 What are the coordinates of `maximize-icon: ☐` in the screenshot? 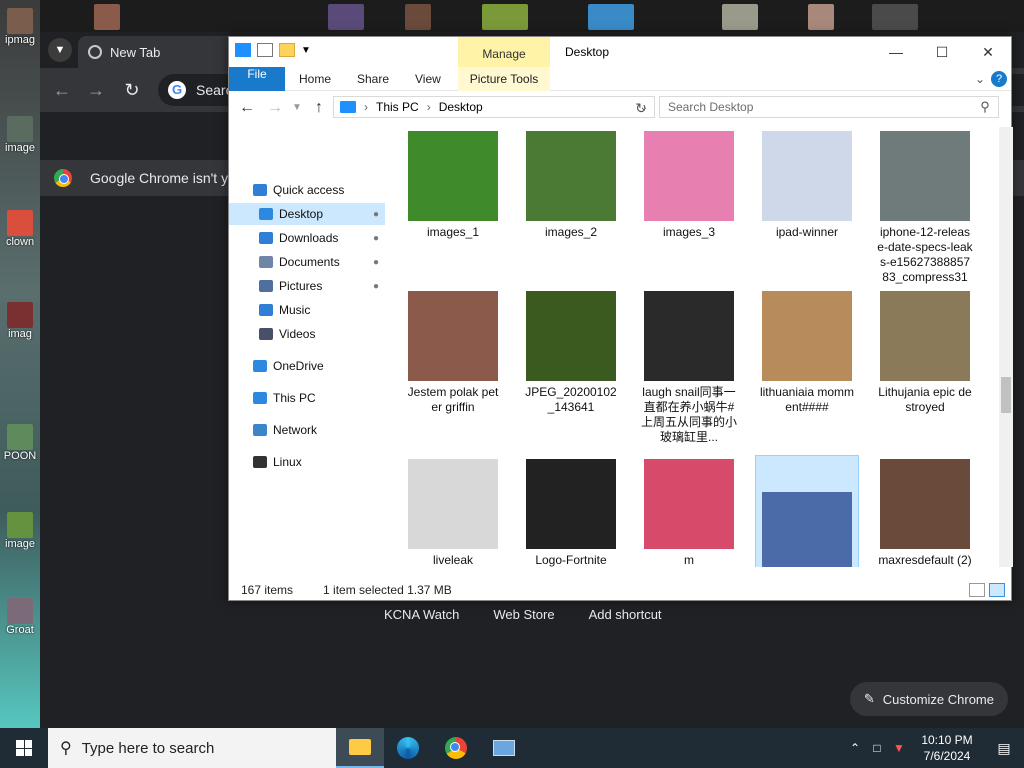 It's located at (942, 52).